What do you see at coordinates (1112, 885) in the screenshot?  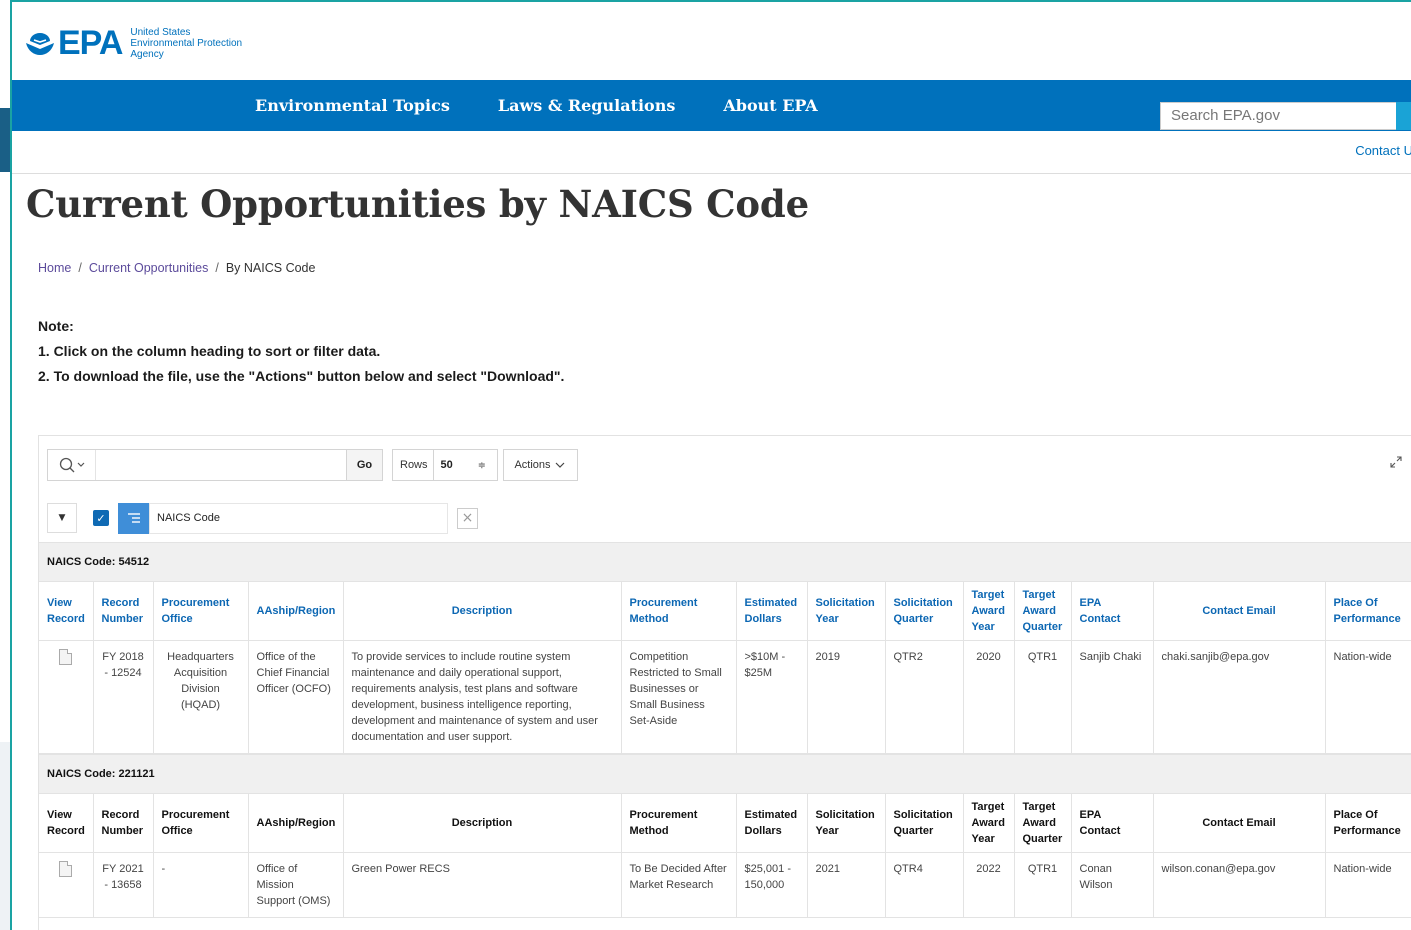 I see `cell-epa-contact: Conan Wilson` at bounding box center [1112, 885].